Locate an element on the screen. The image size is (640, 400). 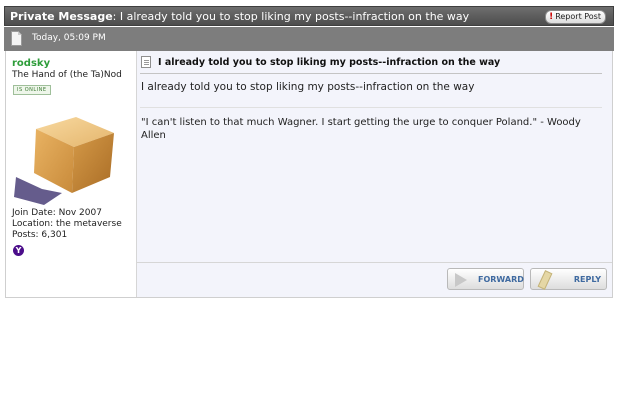
post-count: Posts: 6,301 is located at coordinates (40, 235).